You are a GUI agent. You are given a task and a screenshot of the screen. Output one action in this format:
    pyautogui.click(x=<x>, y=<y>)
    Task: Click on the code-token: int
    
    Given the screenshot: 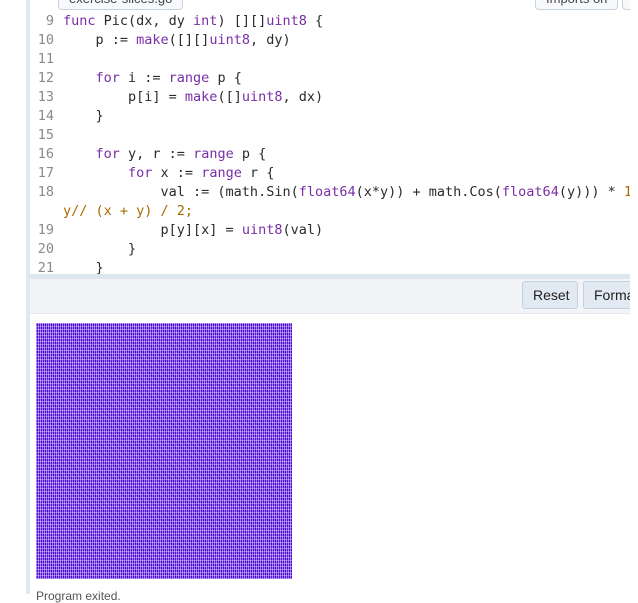 What is the action you would take?
    pyautogui.click(x=205, y=21)
    